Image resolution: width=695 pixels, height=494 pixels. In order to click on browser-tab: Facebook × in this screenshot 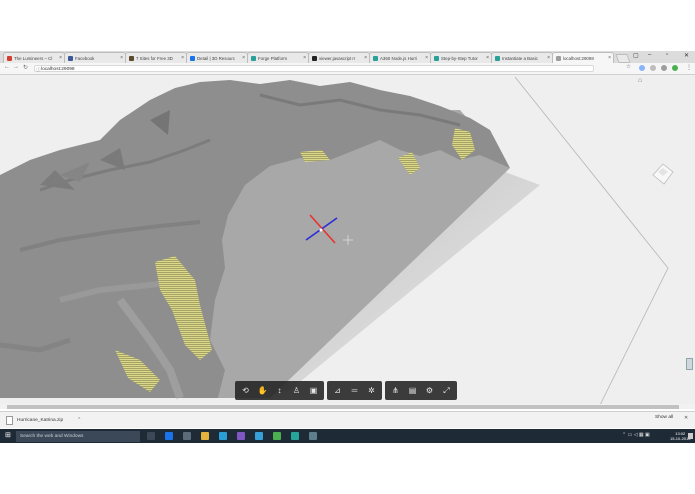, I will do `click(95, 57)`.